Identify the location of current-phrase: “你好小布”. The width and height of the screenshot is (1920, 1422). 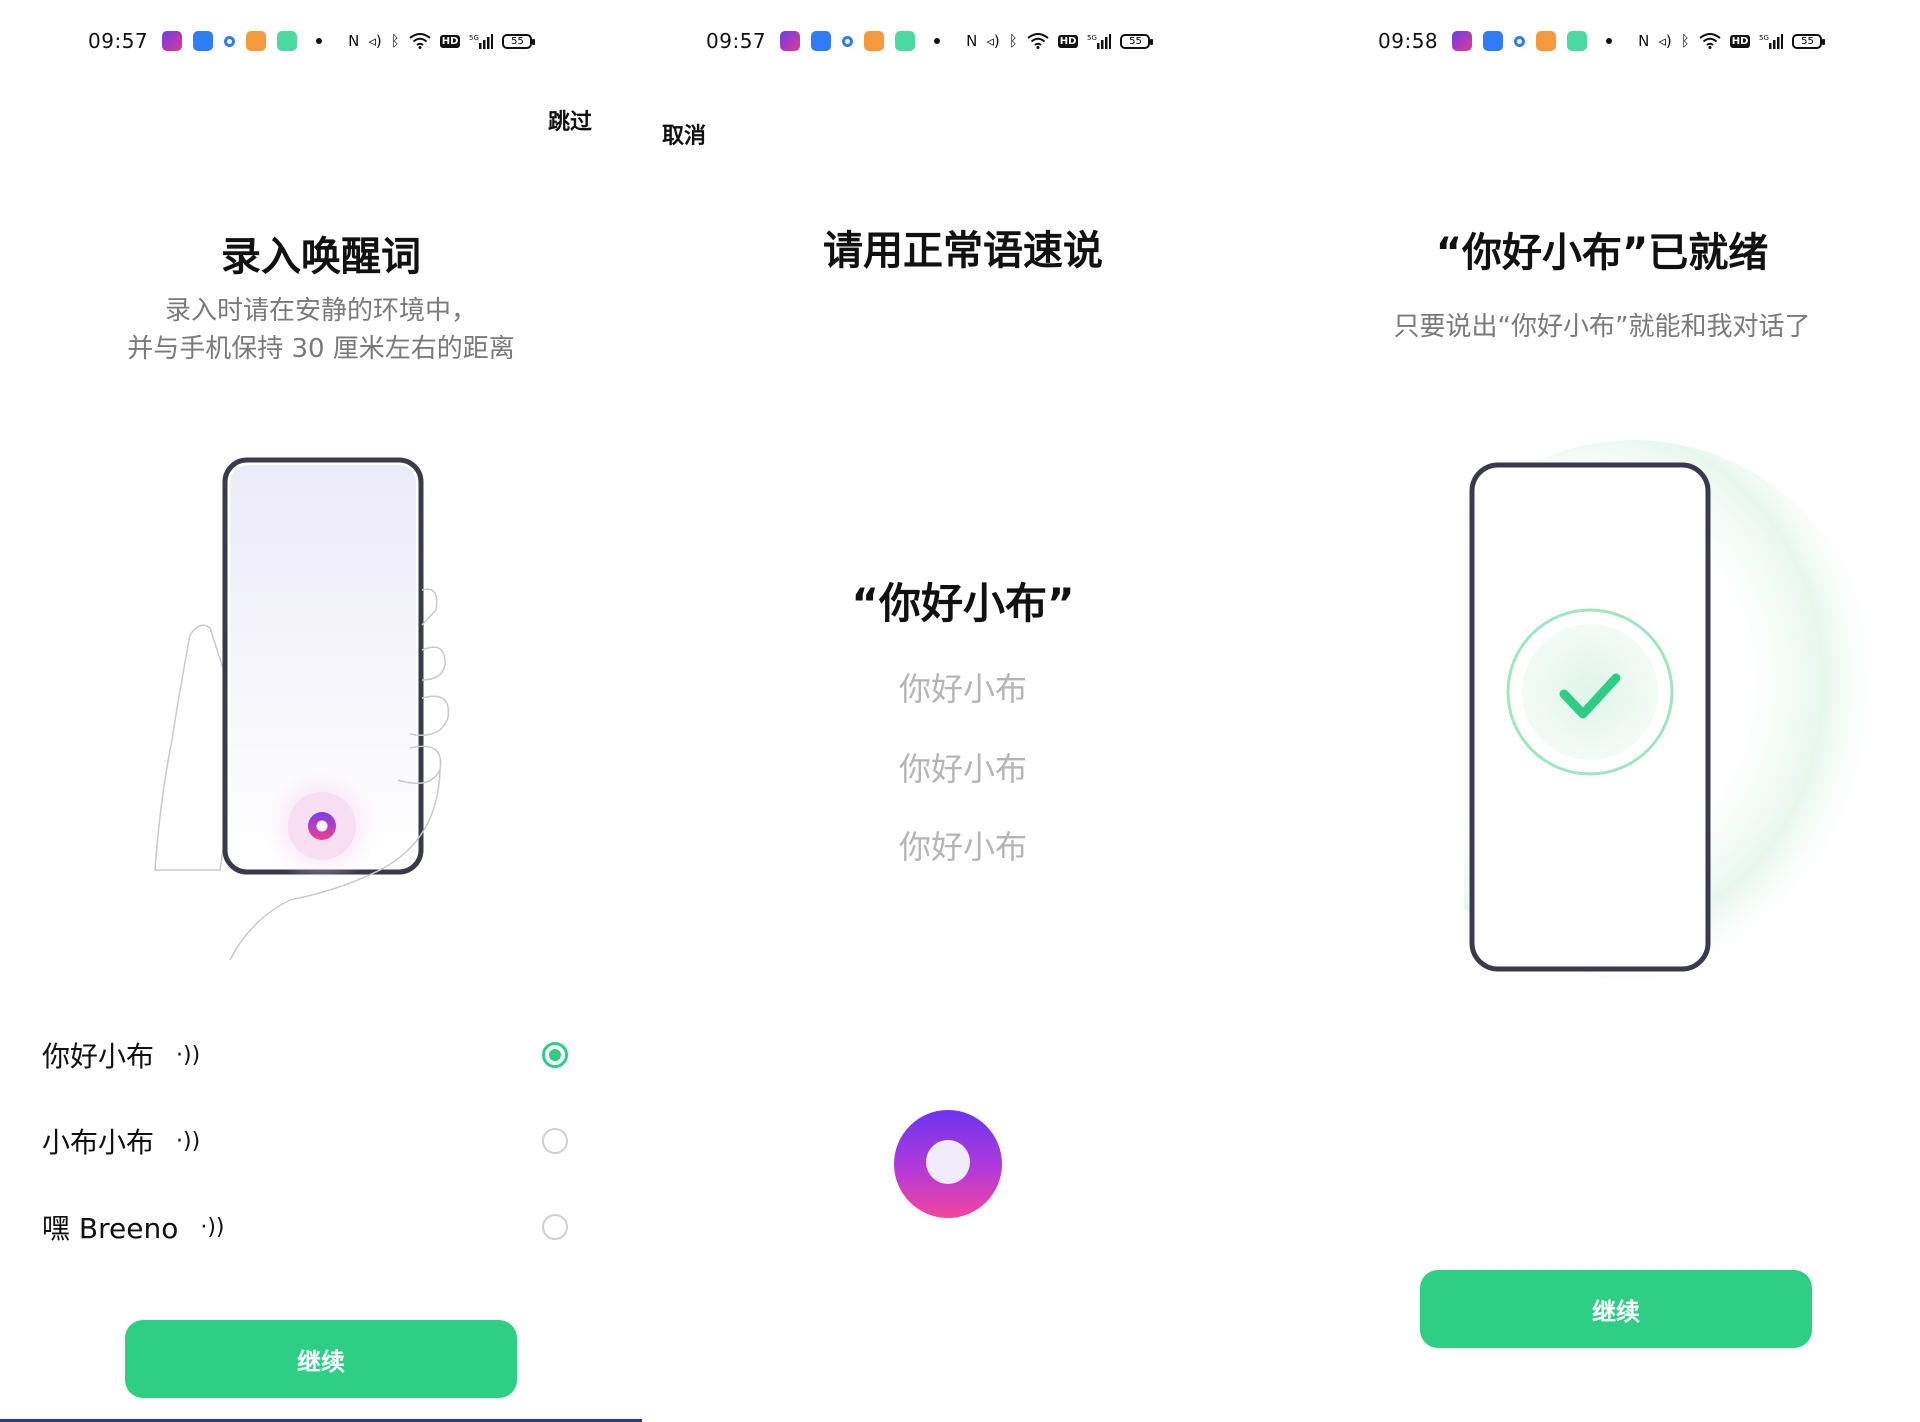
(963, 603).